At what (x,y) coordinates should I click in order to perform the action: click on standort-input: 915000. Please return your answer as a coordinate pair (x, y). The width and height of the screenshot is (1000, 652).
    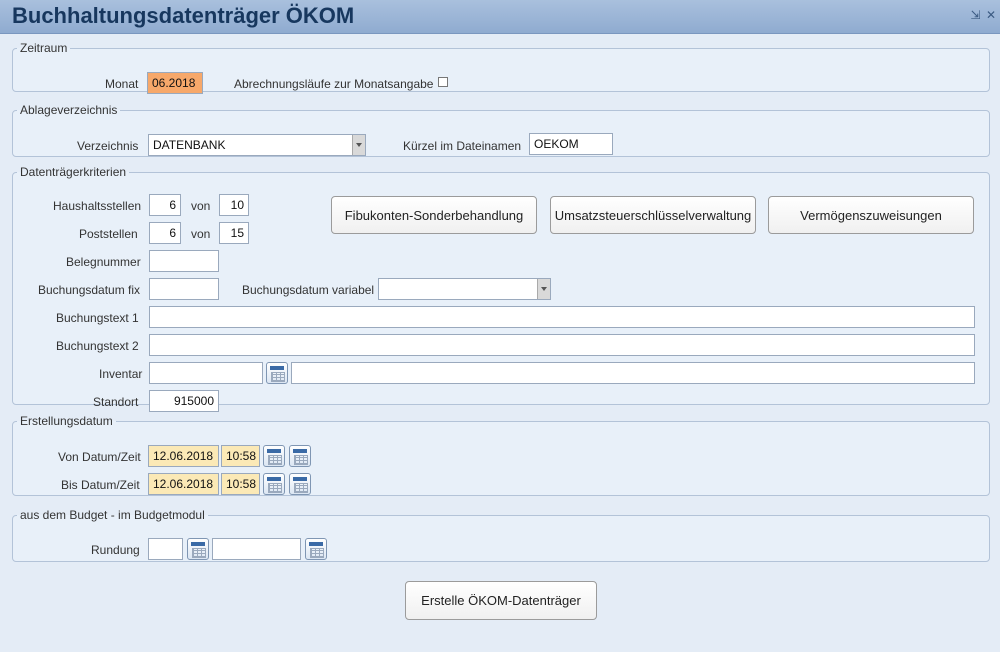
    Looking at the image, I should click on (184, 401).